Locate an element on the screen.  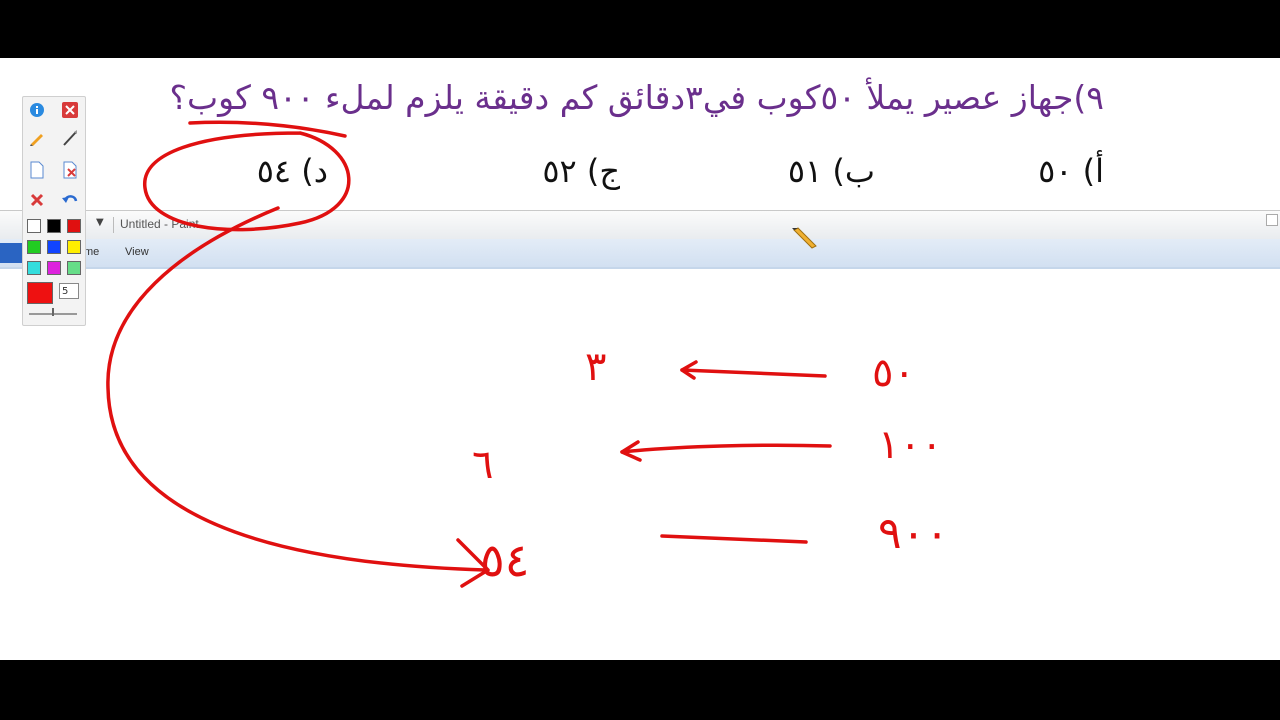
pen-size-field: 5 is located at coordinates (69, 291).